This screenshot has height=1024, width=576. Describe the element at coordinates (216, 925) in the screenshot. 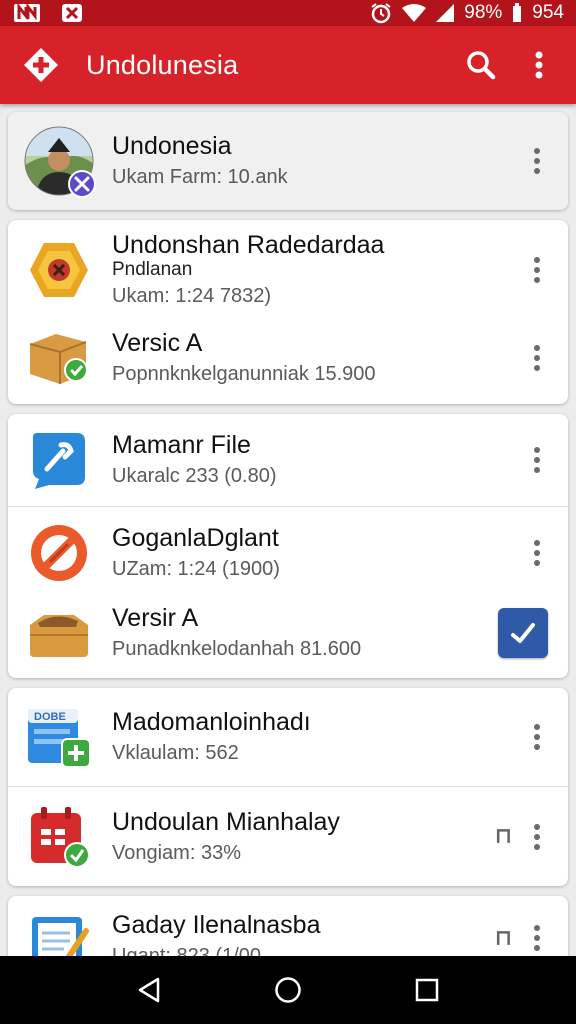

I see `item-title: Gaday Ilenalnasba` at that location.